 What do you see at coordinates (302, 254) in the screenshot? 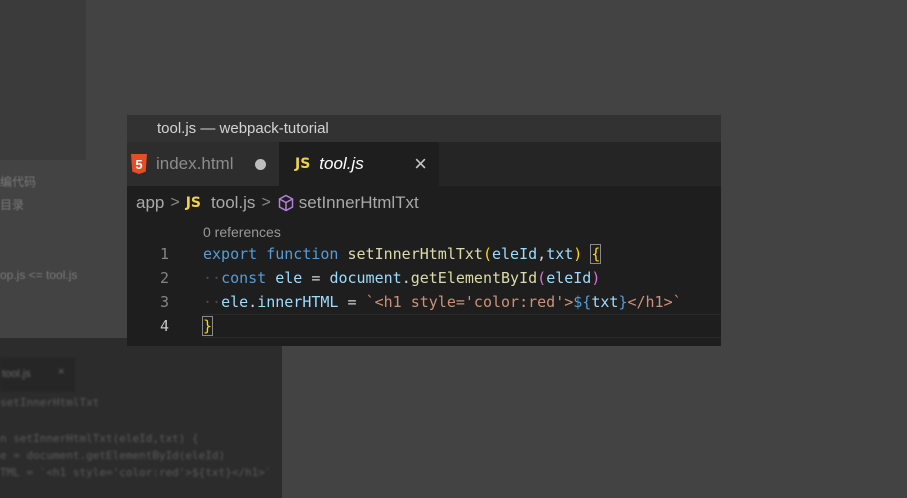
I see `code-token: function` at bounding box center [302, 254].